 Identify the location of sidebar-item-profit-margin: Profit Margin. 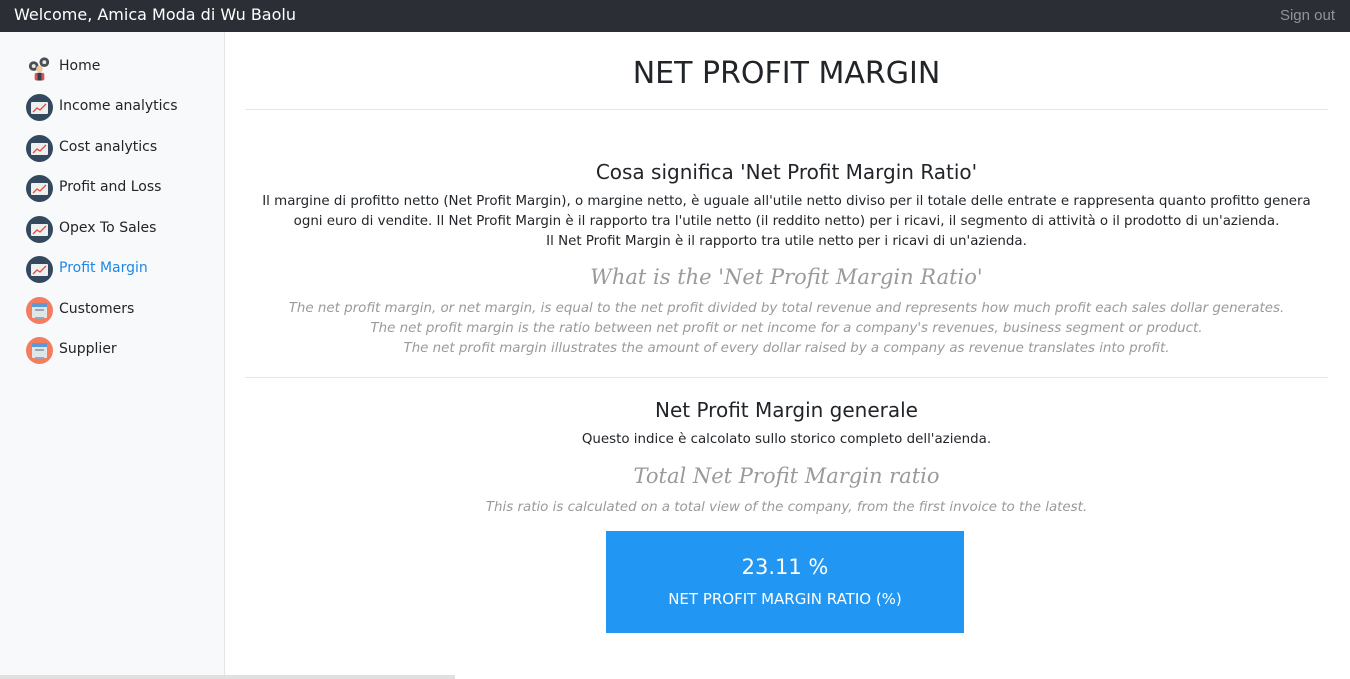
(121, 269).